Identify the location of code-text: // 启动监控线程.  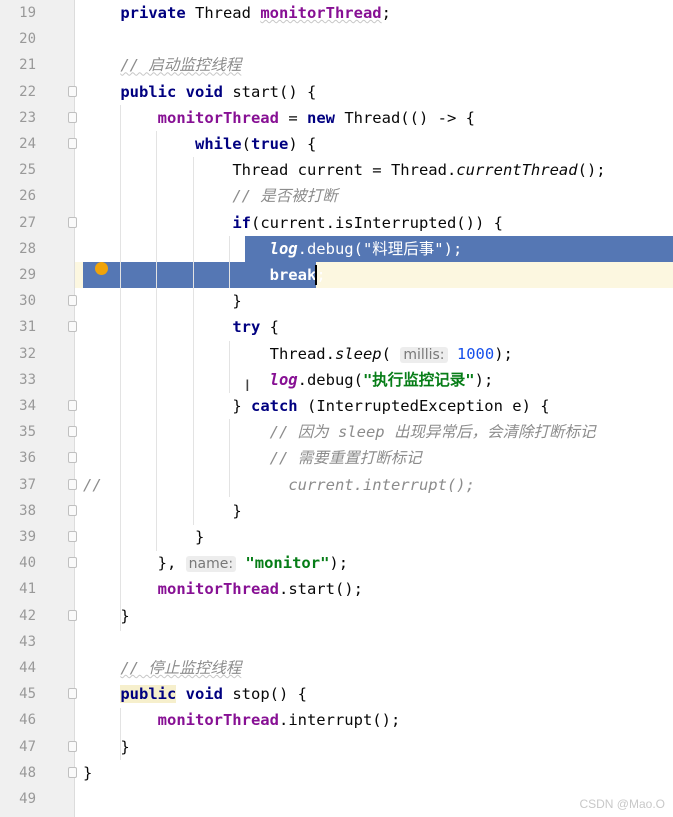
(162, 65).